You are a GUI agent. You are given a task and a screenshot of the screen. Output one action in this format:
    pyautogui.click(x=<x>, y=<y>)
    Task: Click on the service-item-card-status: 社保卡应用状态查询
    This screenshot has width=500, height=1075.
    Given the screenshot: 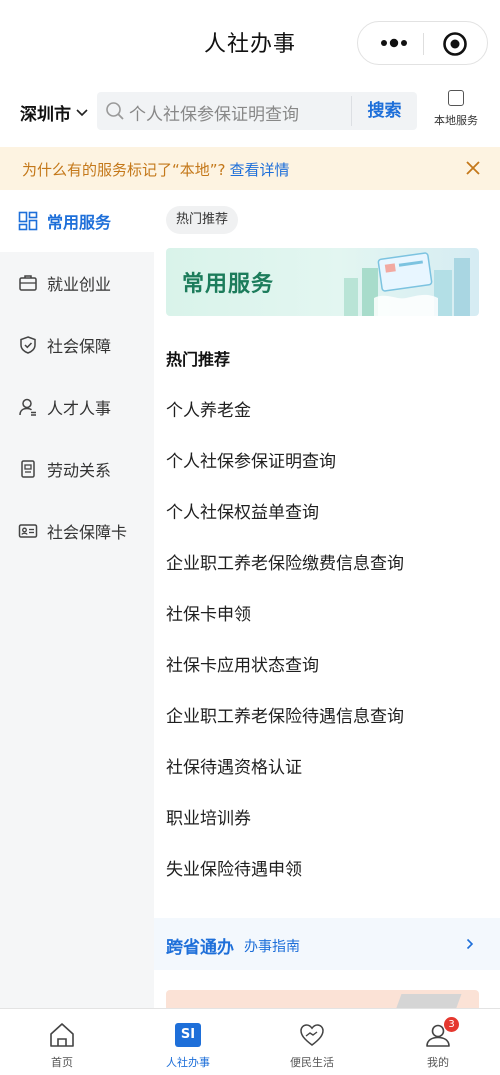 What is the action you would take?
    pyautogui.click(x=326, y=666)
    